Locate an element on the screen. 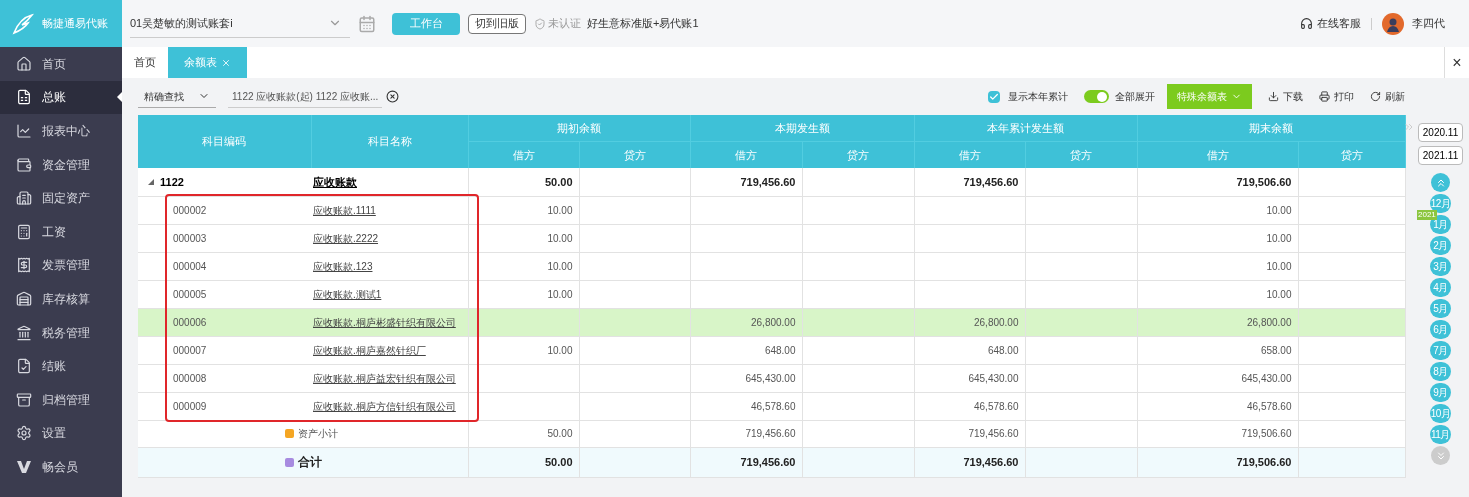  refresh-link: 刷新 is located at coordinates (1395, 96).